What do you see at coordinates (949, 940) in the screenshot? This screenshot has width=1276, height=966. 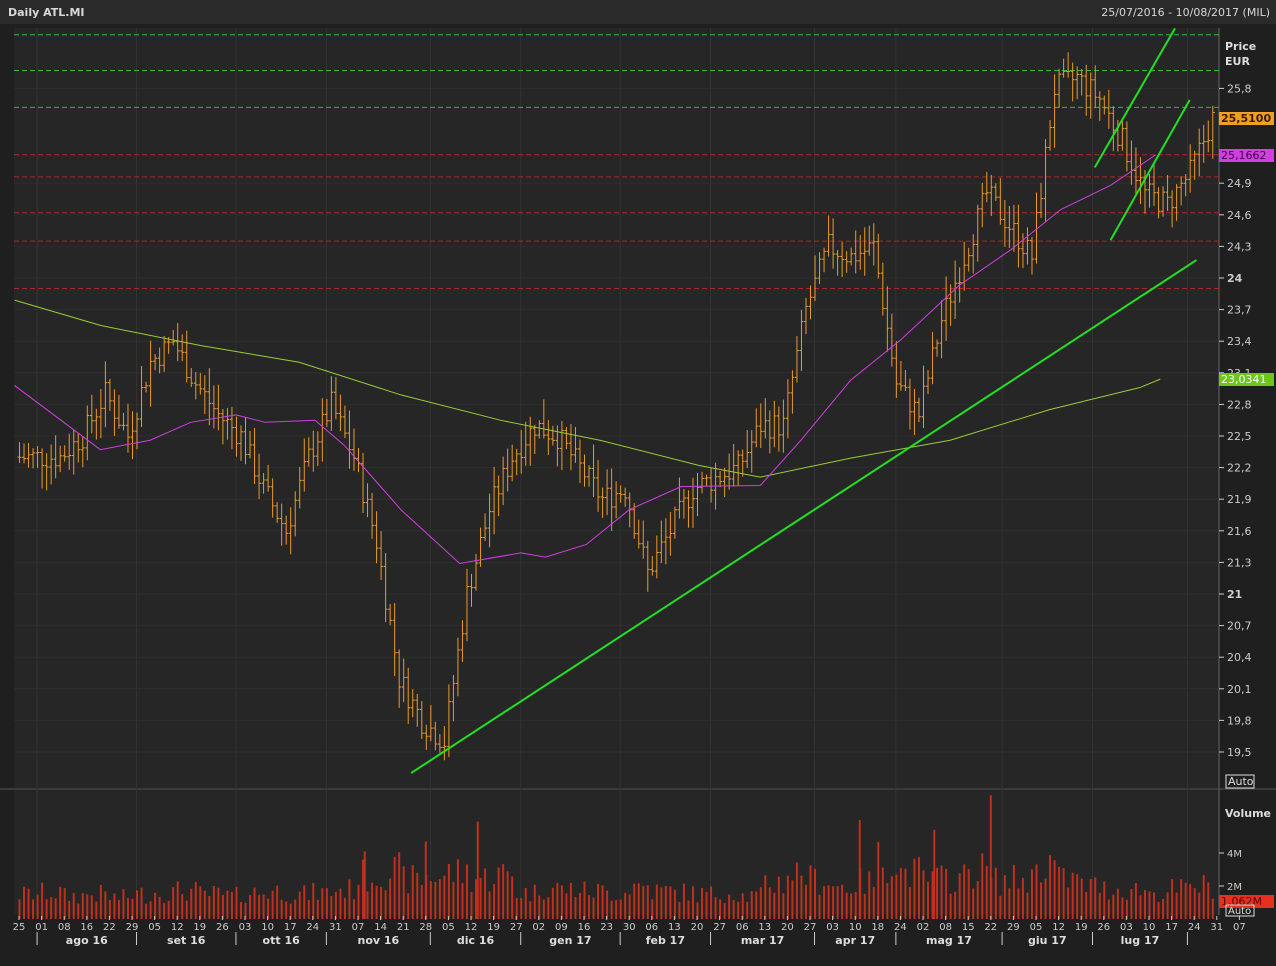 I see `month-label: mag 17` at bounding box center [949, 940].